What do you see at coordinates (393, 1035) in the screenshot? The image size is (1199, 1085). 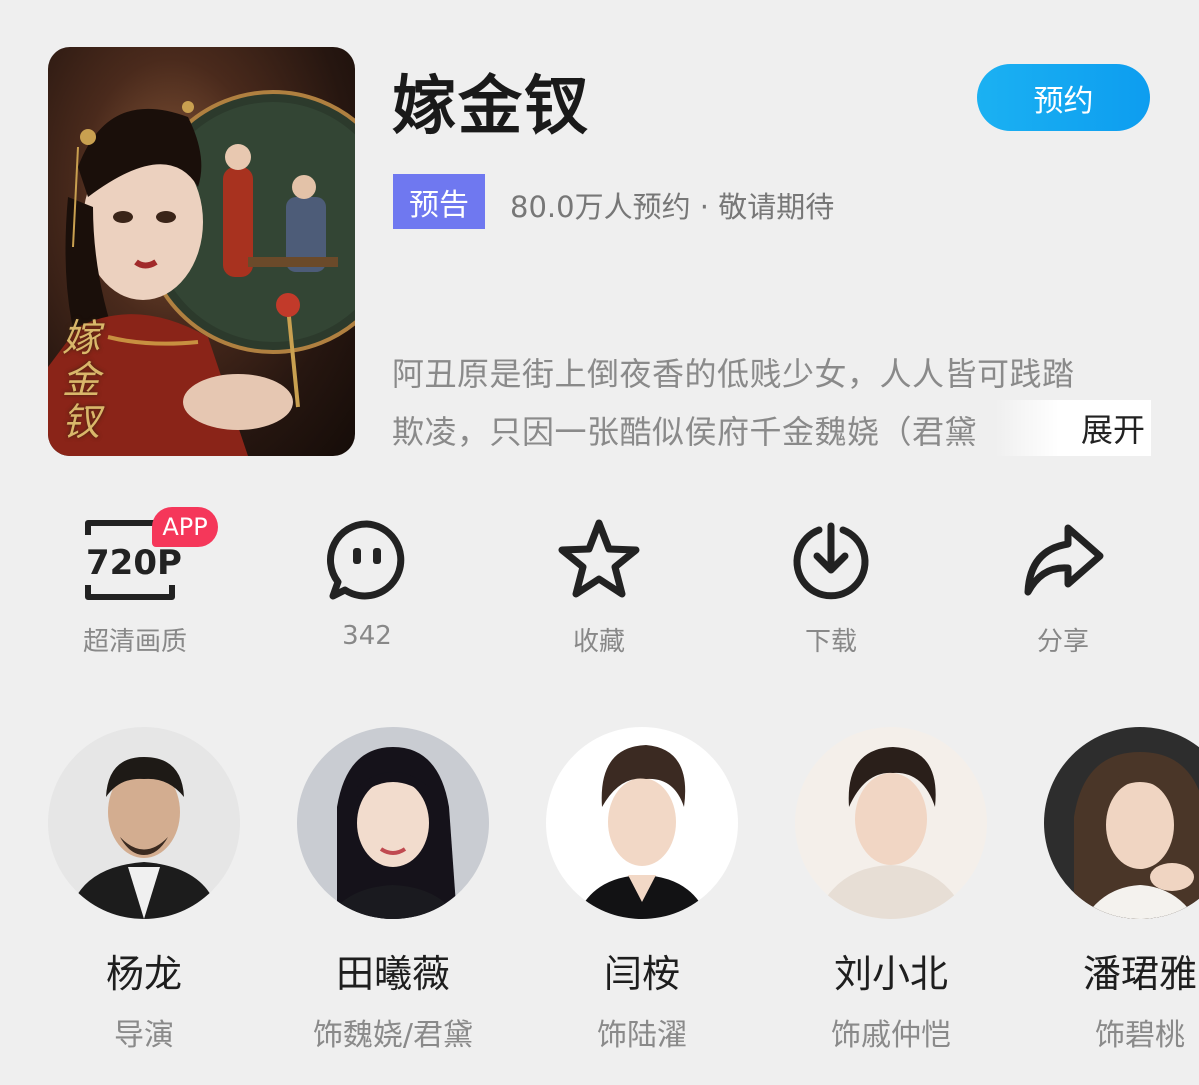 I see `cast-role: 饰魏娆/君黛` at bounding box center [393, 1035].